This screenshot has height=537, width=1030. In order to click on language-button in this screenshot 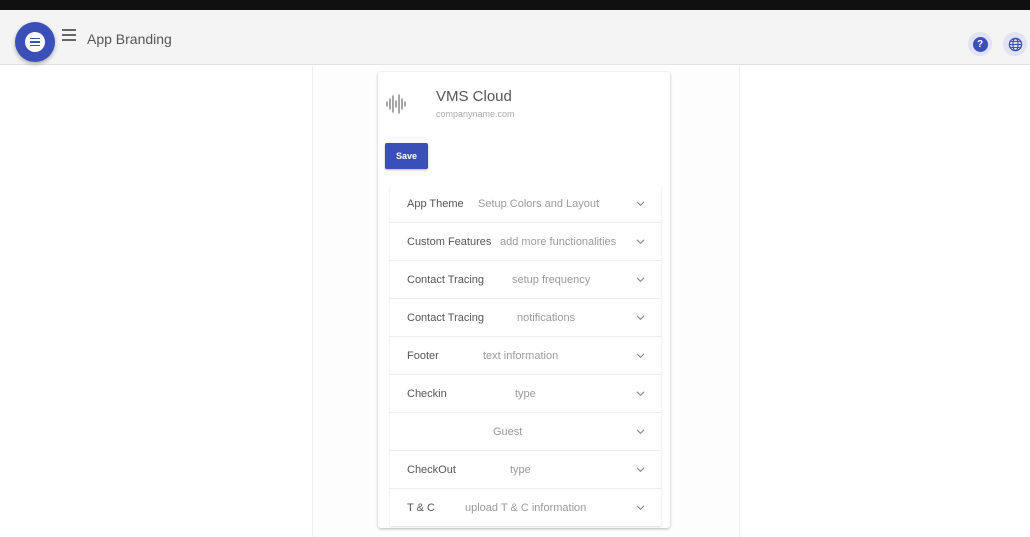, I will do `click(1015, 44)`.